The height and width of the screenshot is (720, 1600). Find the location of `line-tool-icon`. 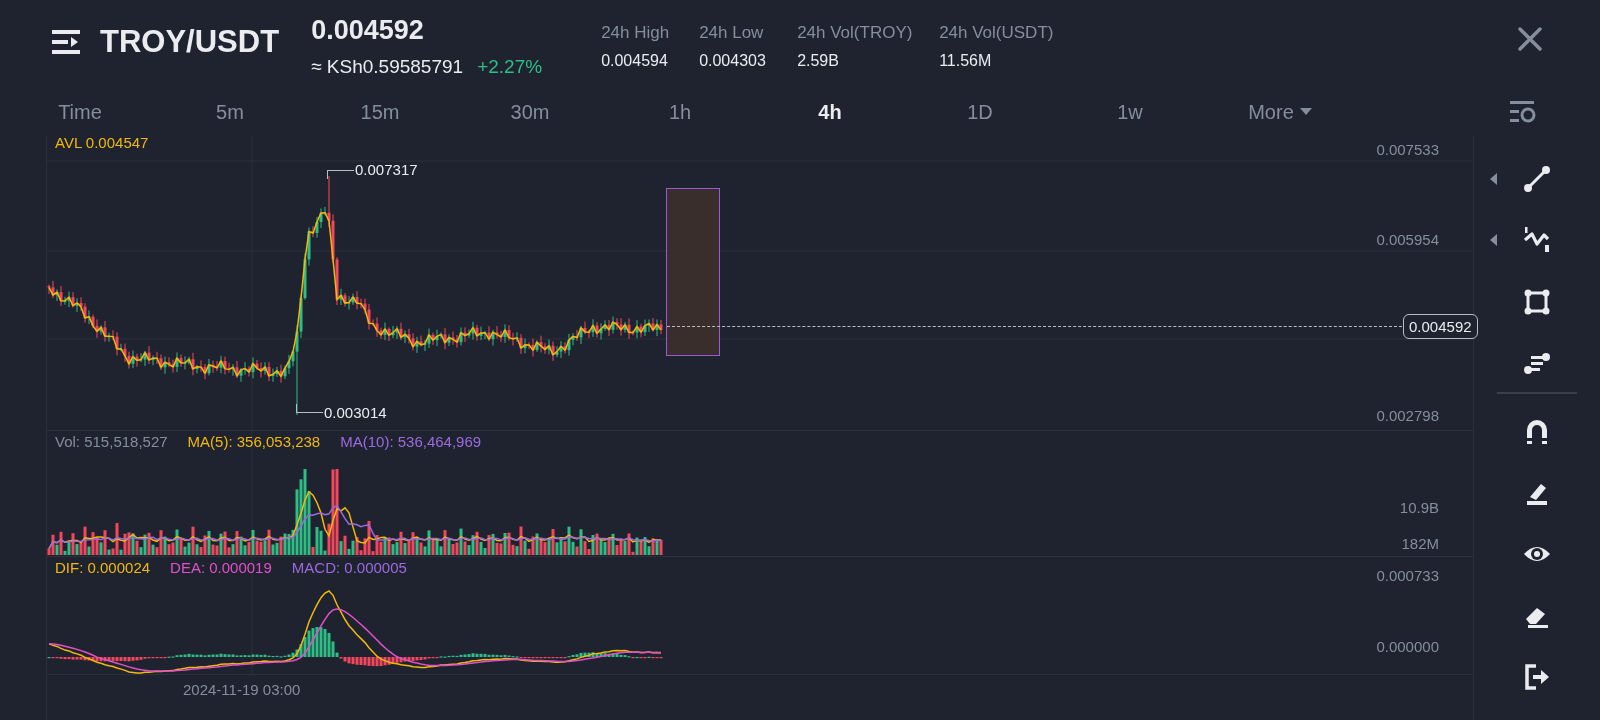

line-tool-icon is located at coordinates (1537, 178).